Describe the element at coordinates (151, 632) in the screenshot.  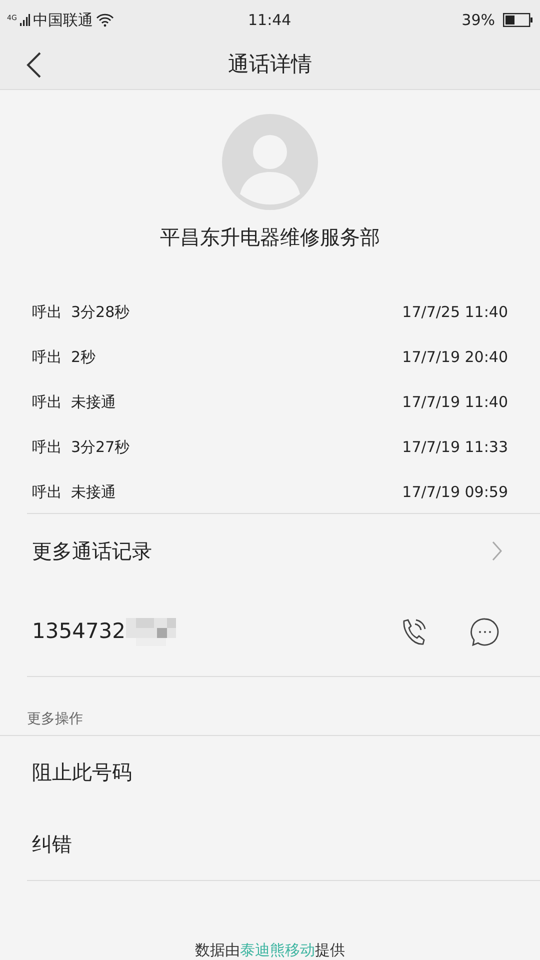
I see `pixelated-blur-drawing` at that location.